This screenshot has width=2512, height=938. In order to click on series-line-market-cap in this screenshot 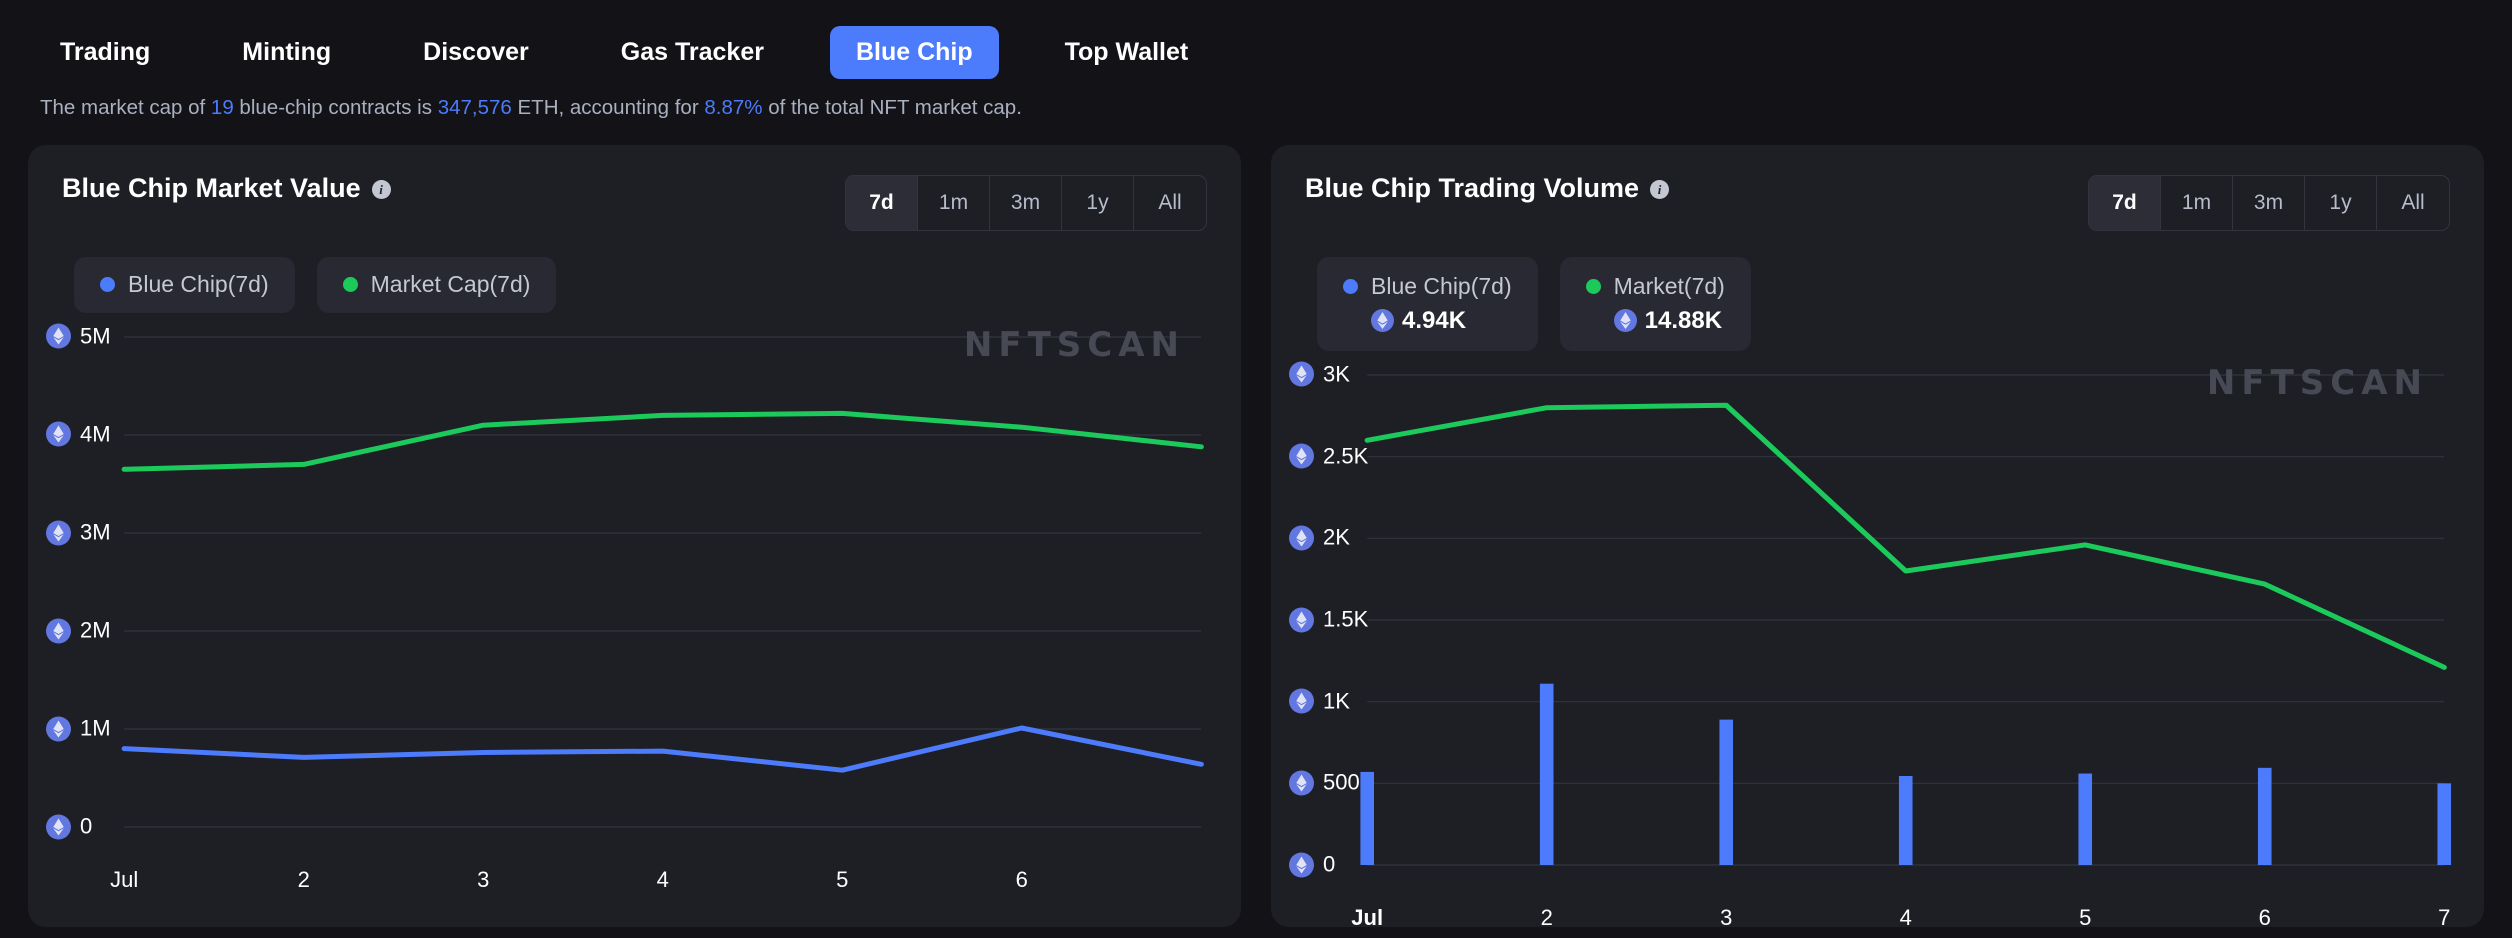, I will do `click(662, 441)`.